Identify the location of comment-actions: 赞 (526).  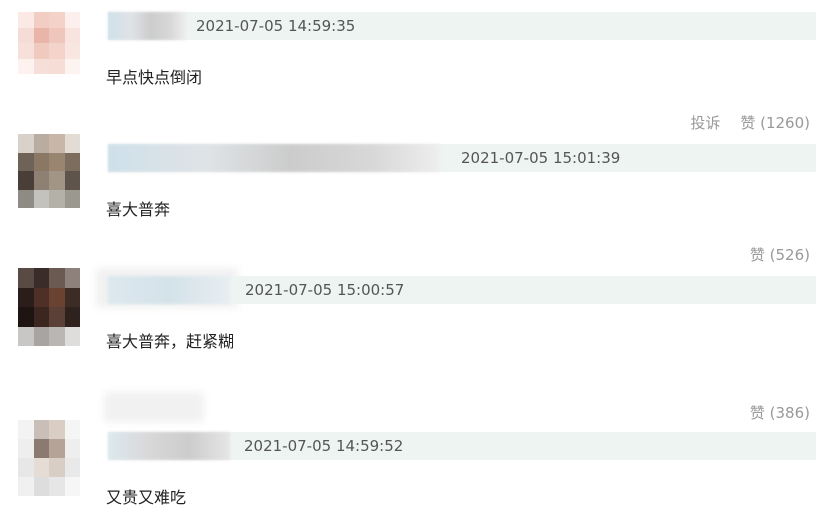
(770, 254).